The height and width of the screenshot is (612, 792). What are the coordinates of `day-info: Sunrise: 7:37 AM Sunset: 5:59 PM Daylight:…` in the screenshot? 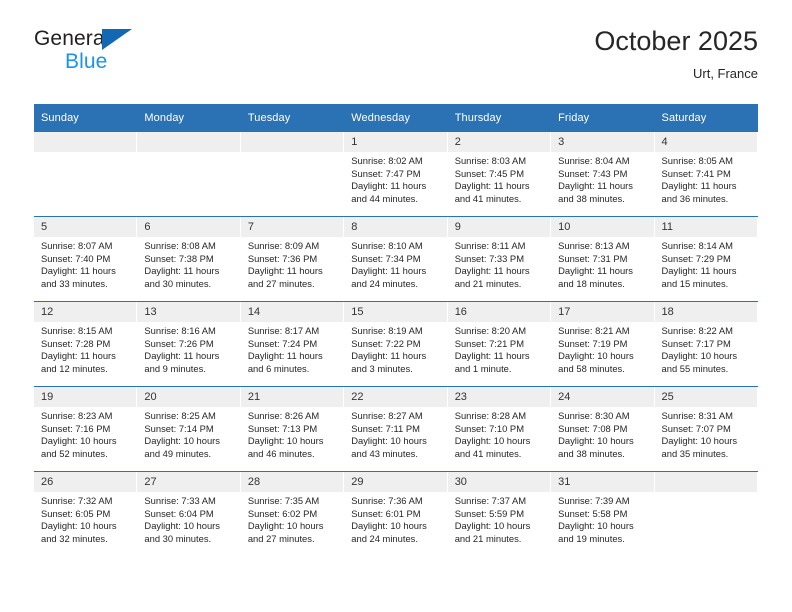 It's located at (499, 518).